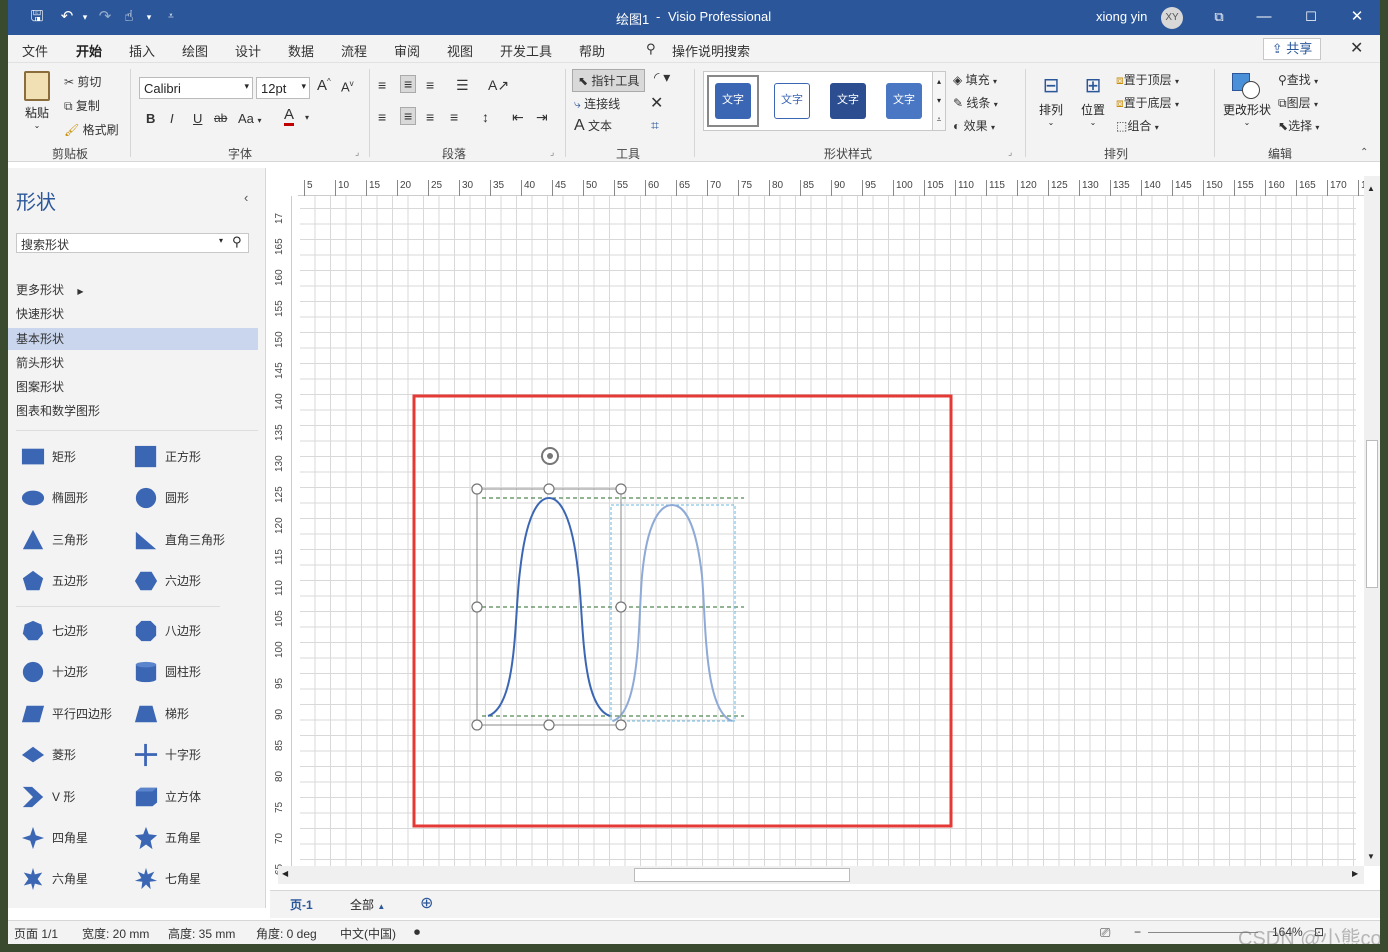  What do you see at coordinates (324, 85) in the screenshot?
I see `grow-font-button: A^` at bounding box center [324, 85].